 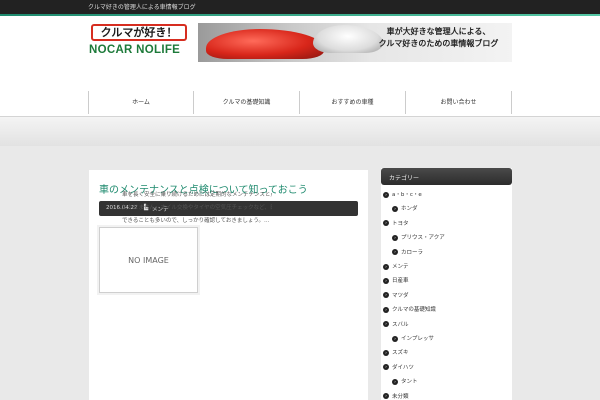 What do you see at coordinates (404, 178) in the screenshot?
I see `sidebar-heading: カテゴリー` at bounding box center [404, 178].